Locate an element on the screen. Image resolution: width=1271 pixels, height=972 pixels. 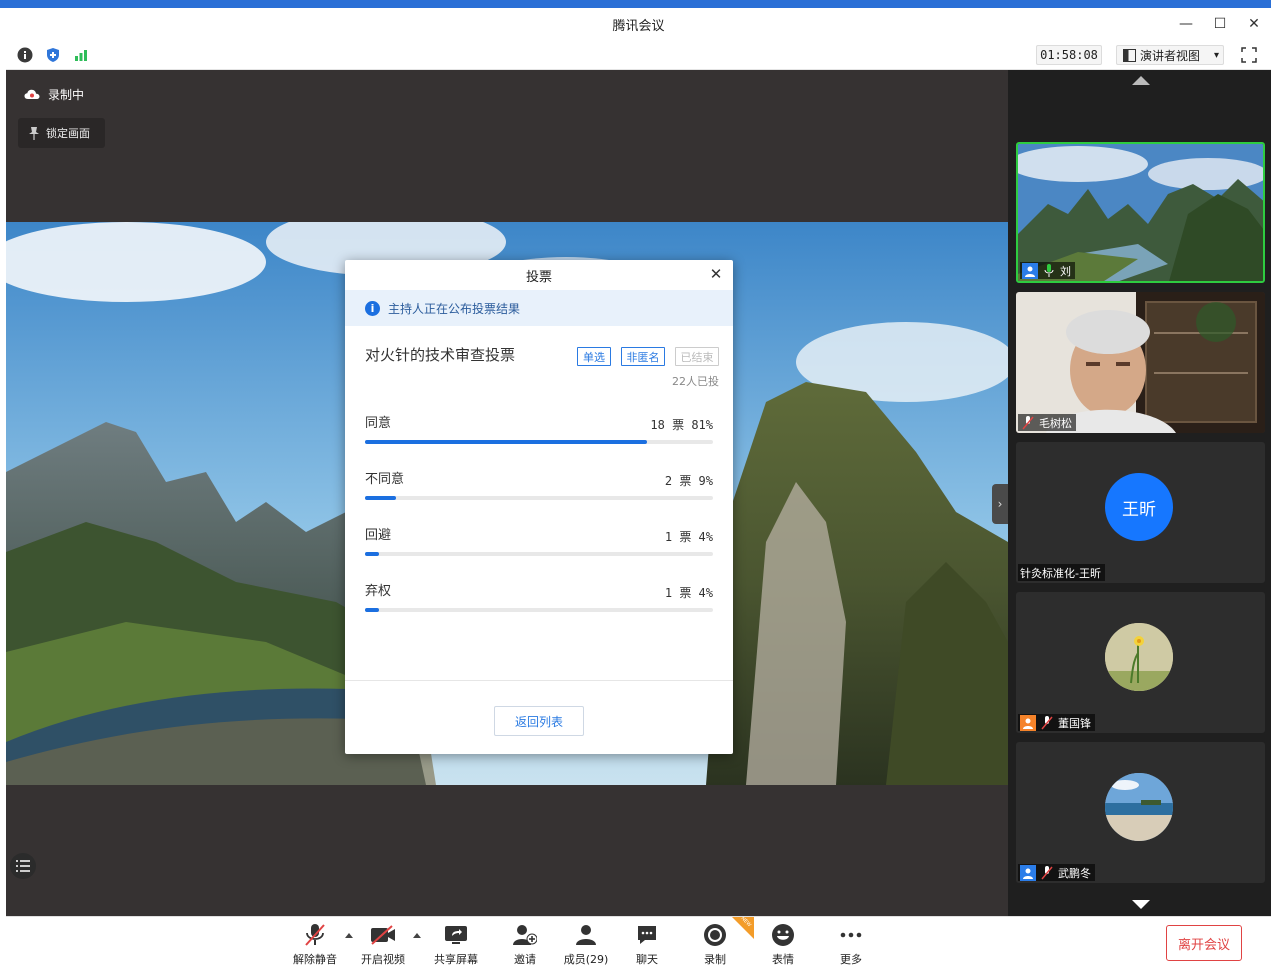
lock-label: 锁定画面 is located at coordinates (68, 133).